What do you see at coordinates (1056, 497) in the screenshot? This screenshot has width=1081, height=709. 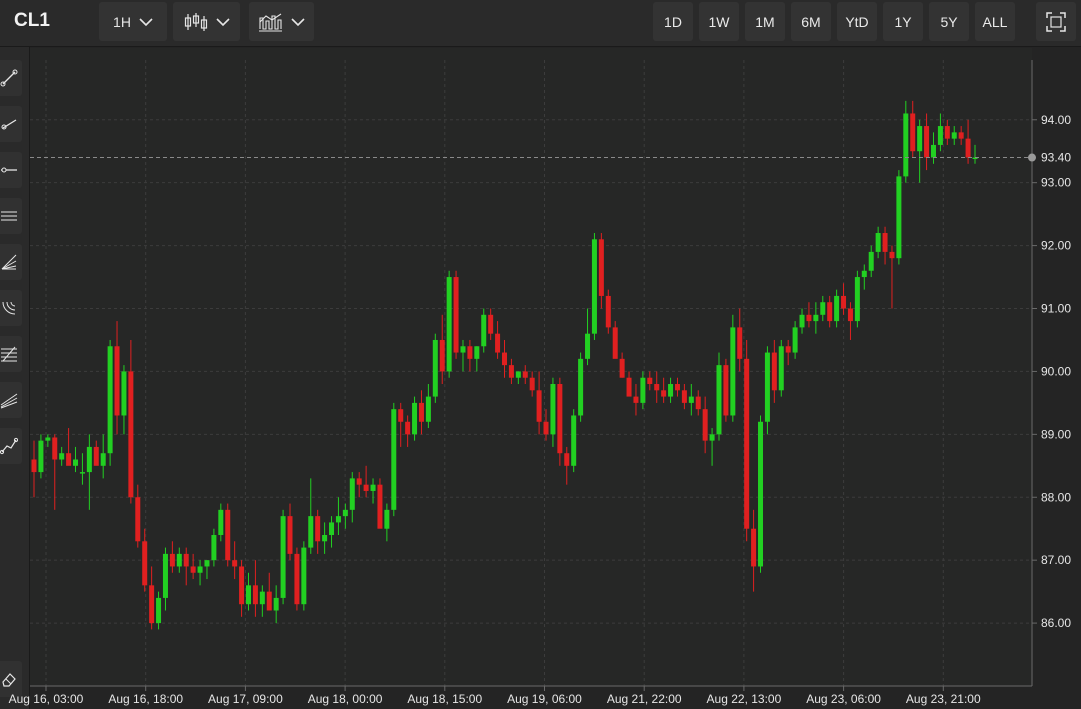 I see `y-tick-label: 88.00` at bounding box center [1056, 497].